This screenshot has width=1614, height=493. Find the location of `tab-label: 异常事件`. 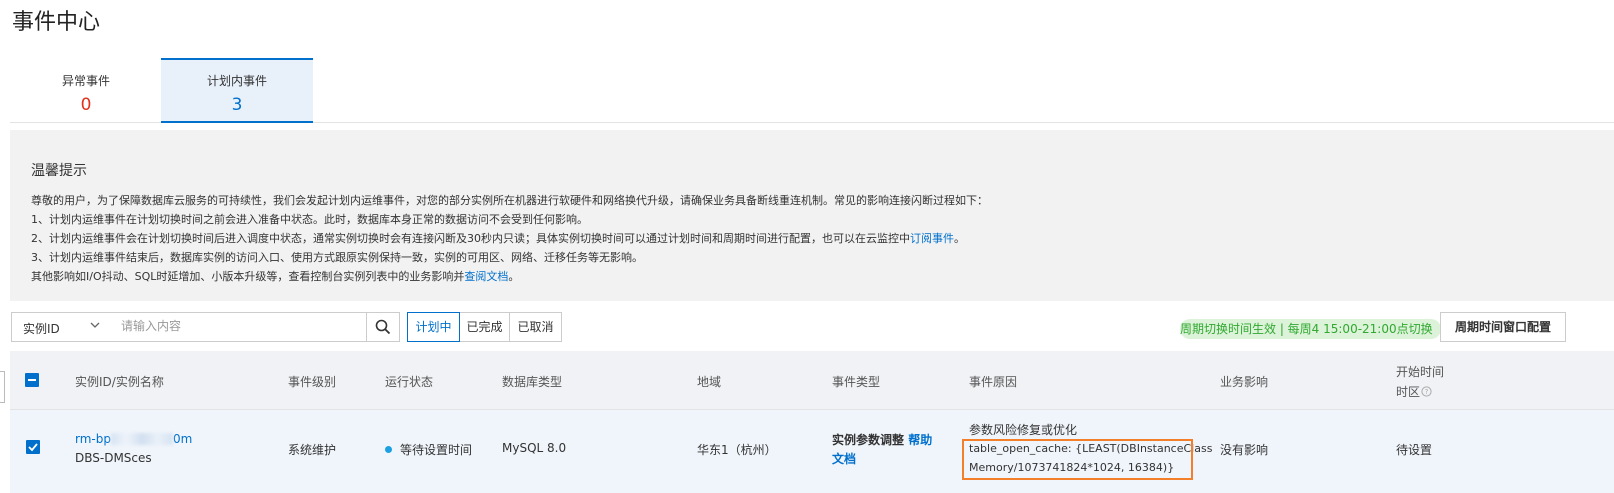

tab-label: 异常事件 is located at coordinates (85, 81).